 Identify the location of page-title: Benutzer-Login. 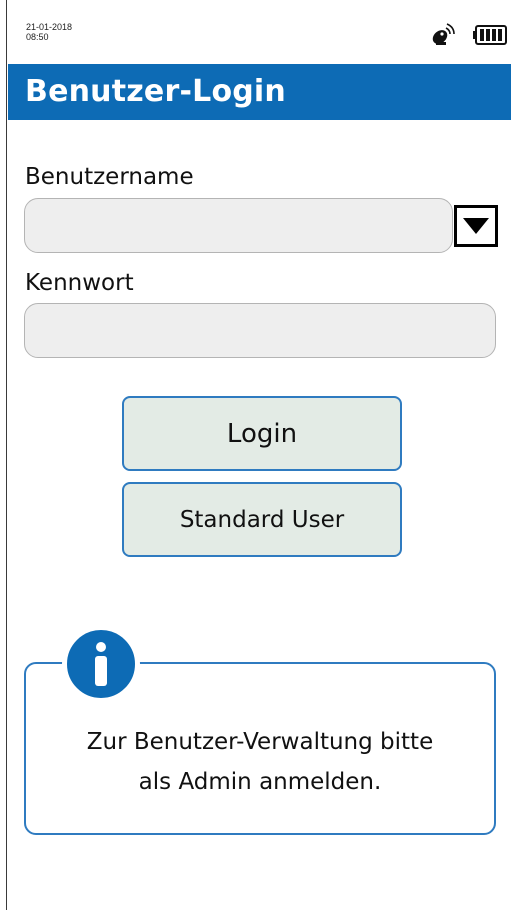
(155, 91).